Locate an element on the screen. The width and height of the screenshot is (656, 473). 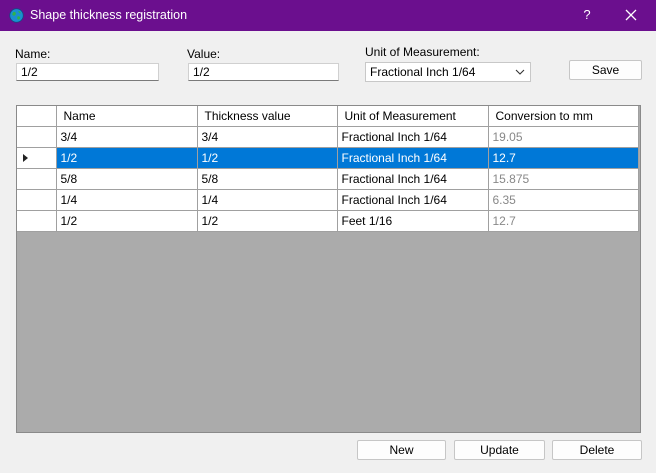
cell-mm: 15.875 is located at coordinates (563, 179).